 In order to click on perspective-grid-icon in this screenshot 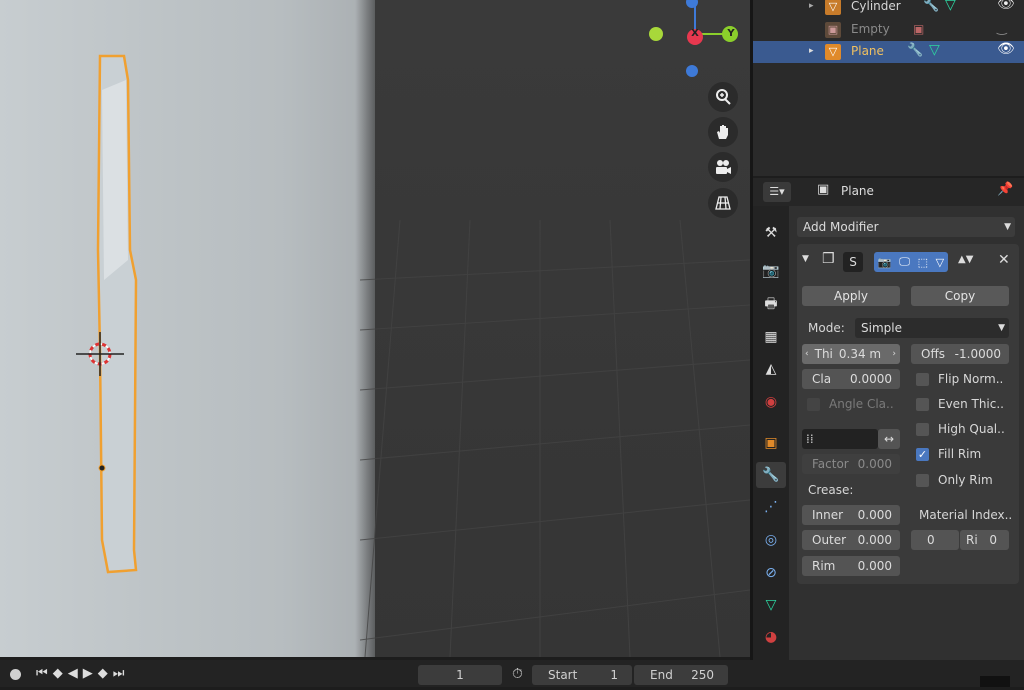, I will do `click(723, 203)`.